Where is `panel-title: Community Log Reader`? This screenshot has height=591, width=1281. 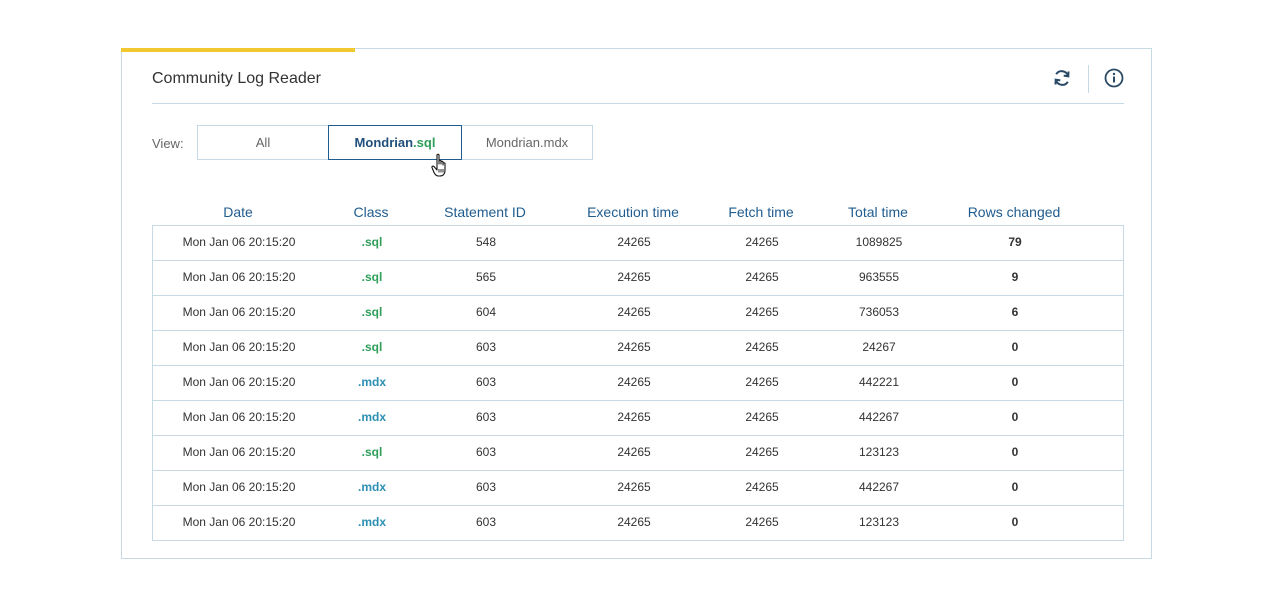 panel-title: Community Log Reader is located at coordinates (236, 78).